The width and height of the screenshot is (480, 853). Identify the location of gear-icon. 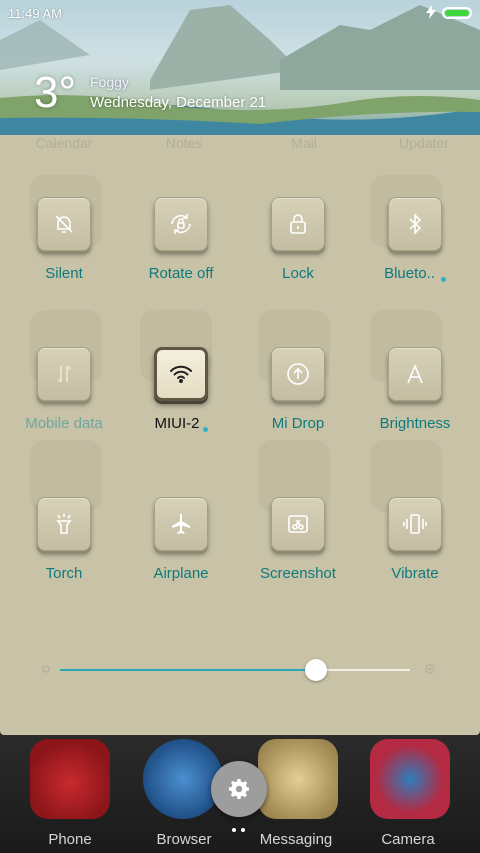
(239, 789).